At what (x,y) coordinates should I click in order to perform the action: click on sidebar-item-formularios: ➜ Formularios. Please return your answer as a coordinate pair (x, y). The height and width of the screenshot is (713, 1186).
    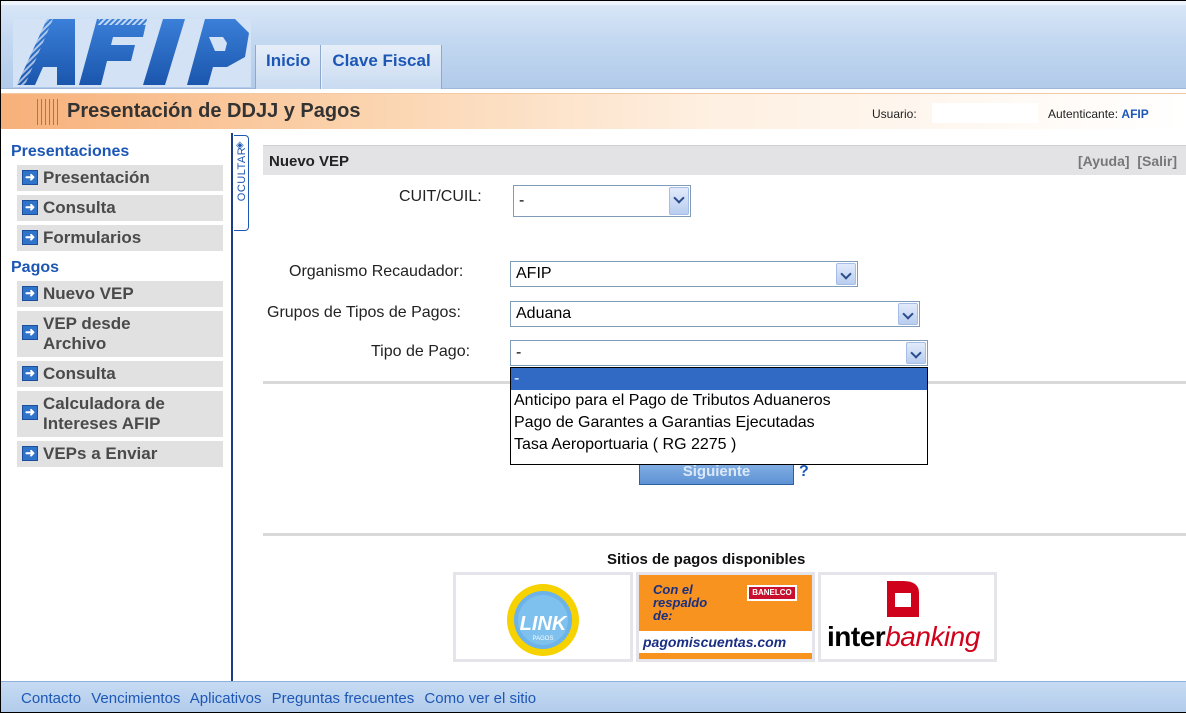
    Looking at the image, I should click on (120, 238).